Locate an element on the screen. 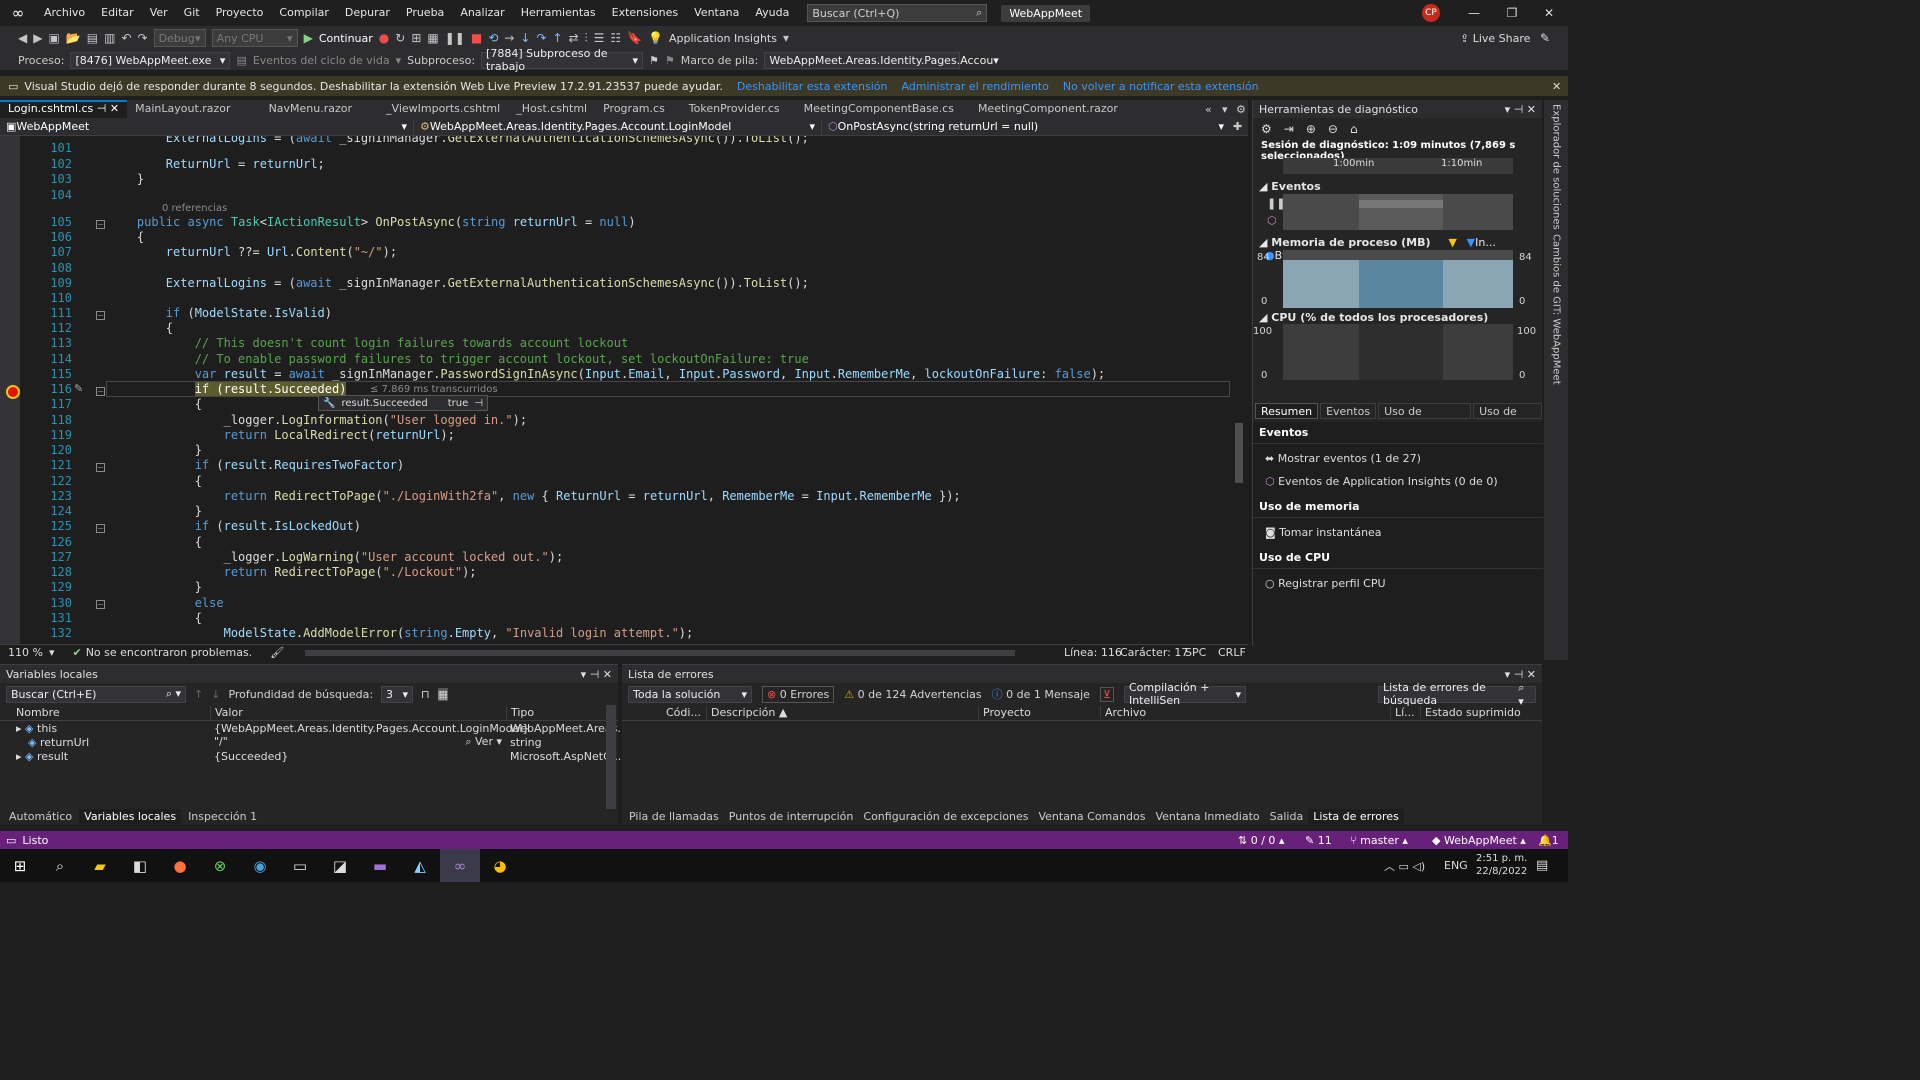  events-header: ◢ Eventos is located at coordinates (1287, 186).